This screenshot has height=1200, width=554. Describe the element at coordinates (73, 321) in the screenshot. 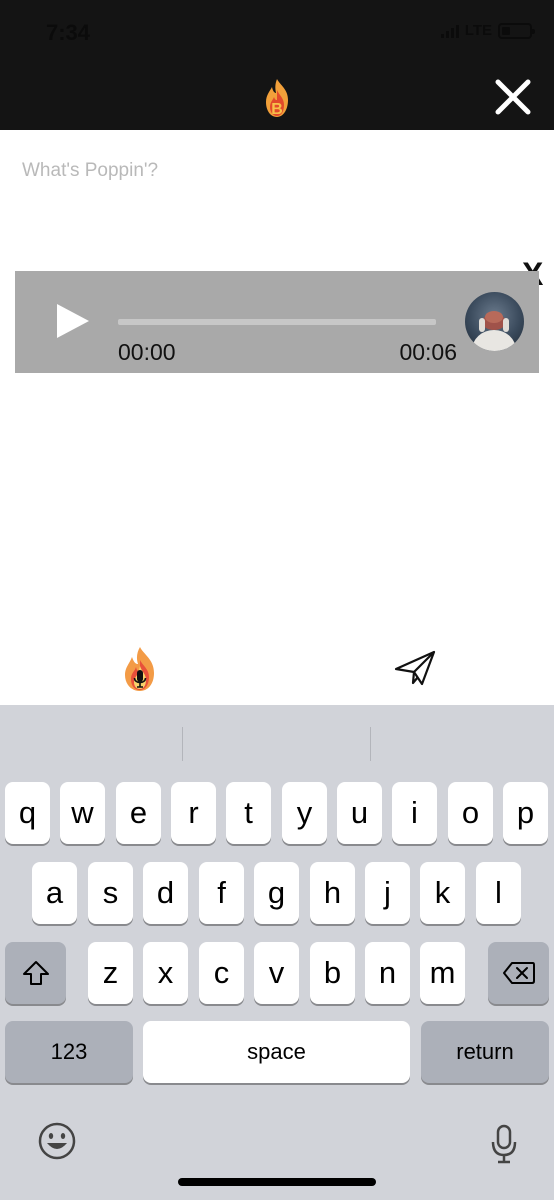

I see `play-icon` at that location.